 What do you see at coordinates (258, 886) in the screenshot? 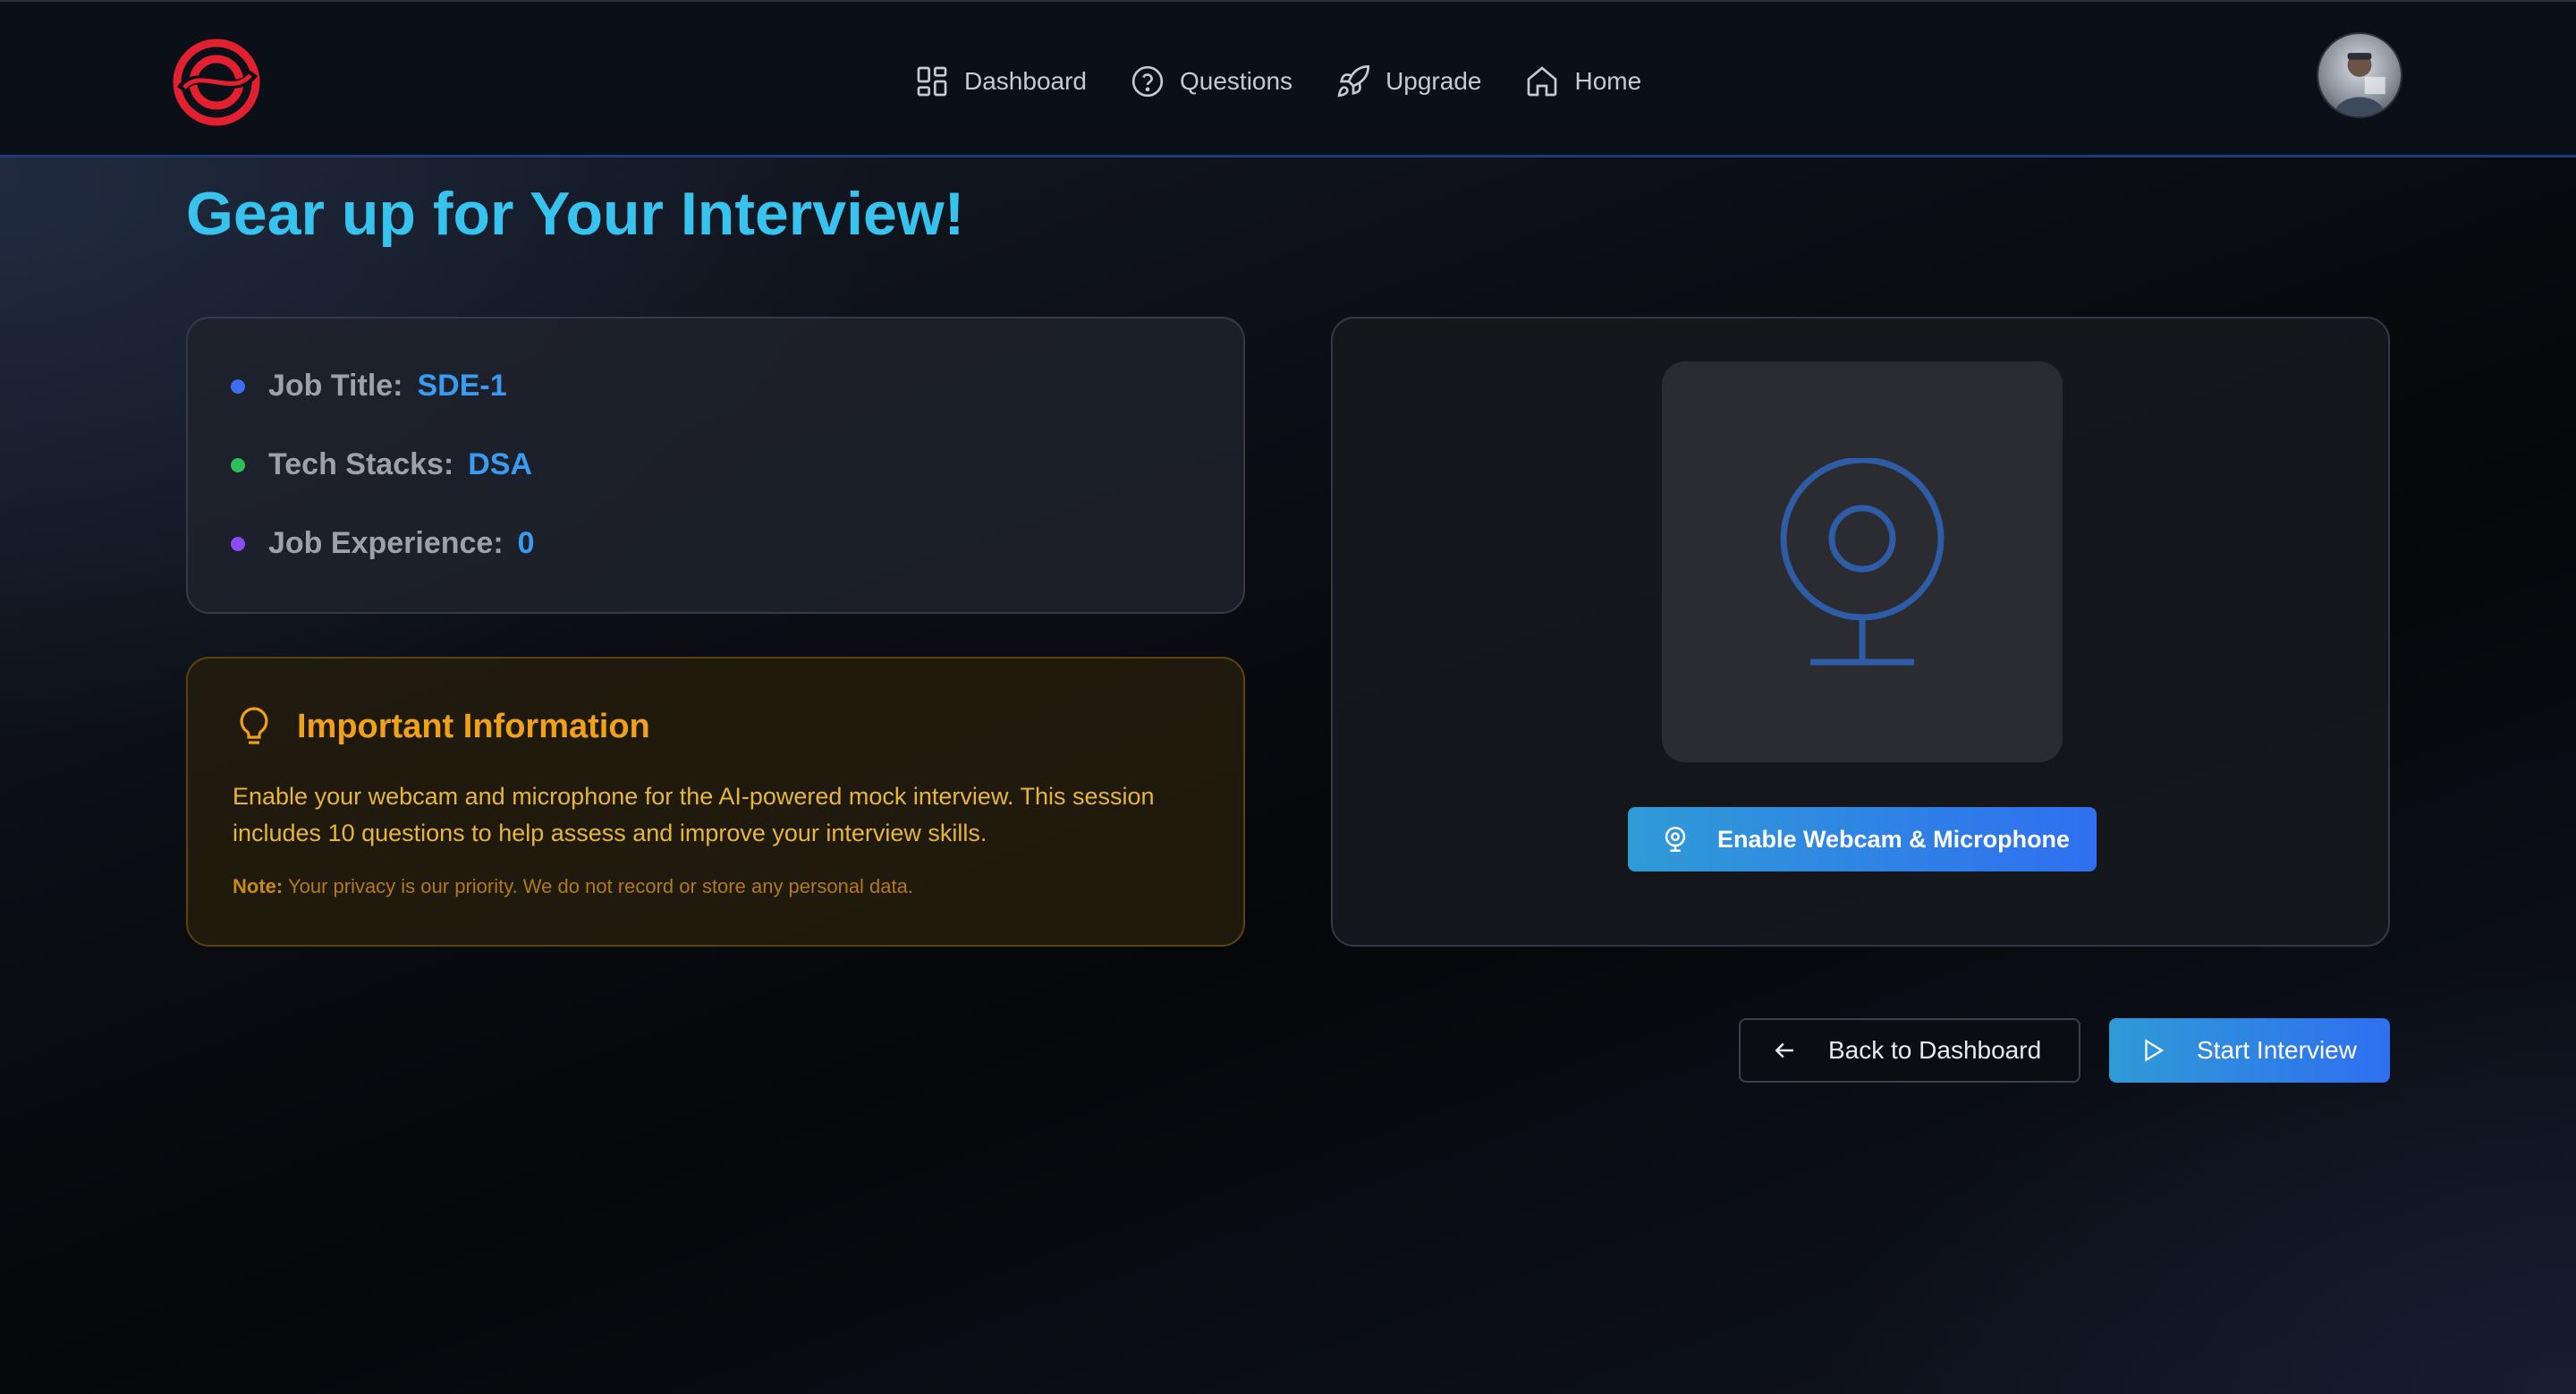
I see `privacy-note-label: Note:` at bounding box center [258, 886].